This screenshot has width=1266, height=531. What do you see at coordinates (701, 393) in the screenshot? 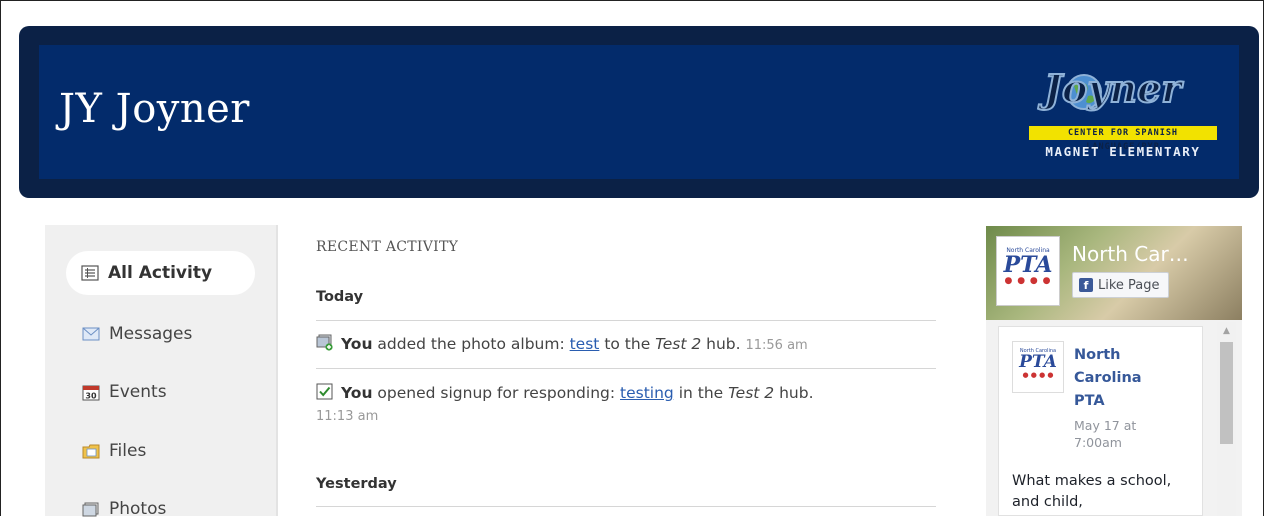
I see `activity-text: in the` at bounding box center [701, 393].